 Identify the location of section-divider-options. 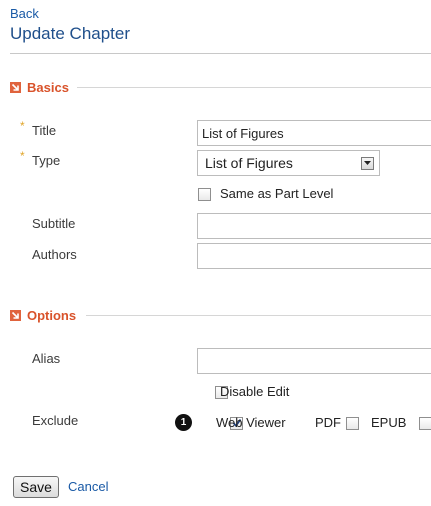
(258, 315).